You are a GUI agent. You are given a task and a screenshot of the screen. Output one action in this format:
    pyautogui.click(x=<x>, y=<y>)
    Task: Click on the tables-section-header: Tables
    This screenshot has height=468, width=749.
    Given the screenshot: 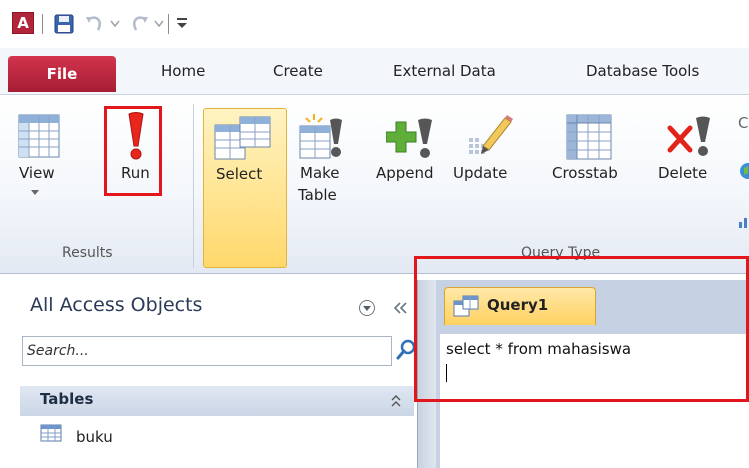 What is the action you would take?
    pyautogui.click(x=217, y=401)
    